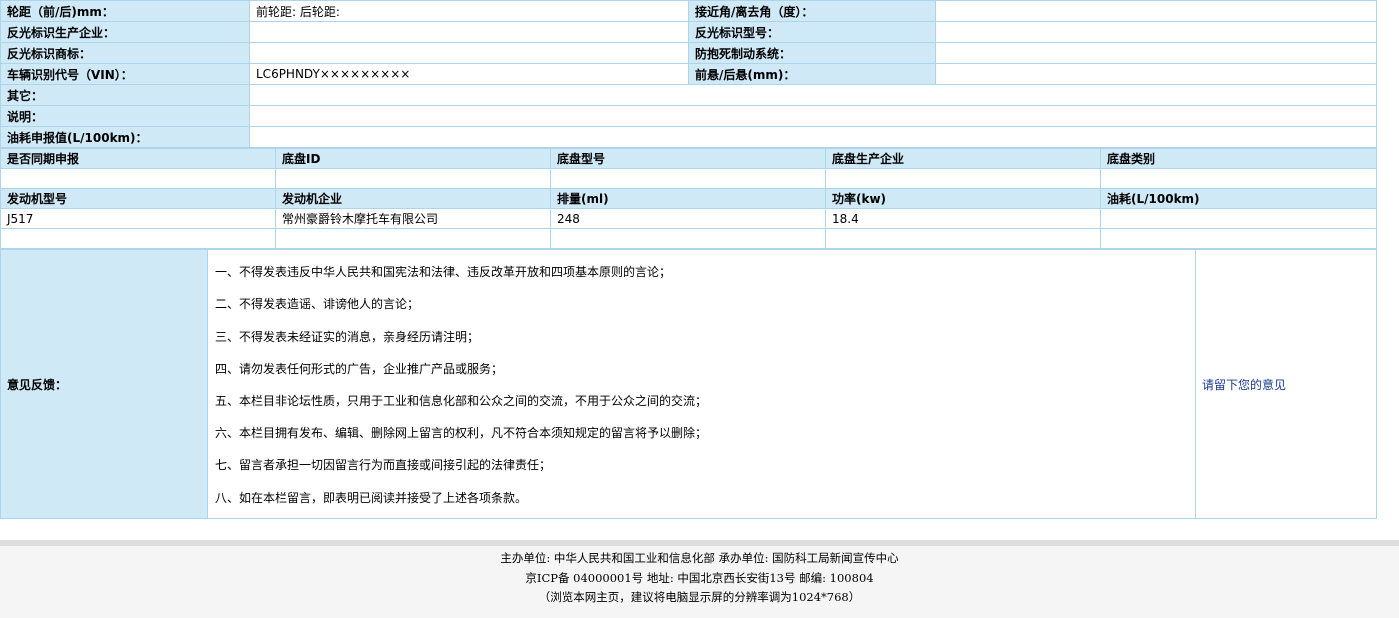 This screenshot has height=618, width=1399. I want to click on engine-header-row: 发动机型号 发动机企业 排量(ml) 功率(kw) 油耗(L/100km), so click(688, 198).